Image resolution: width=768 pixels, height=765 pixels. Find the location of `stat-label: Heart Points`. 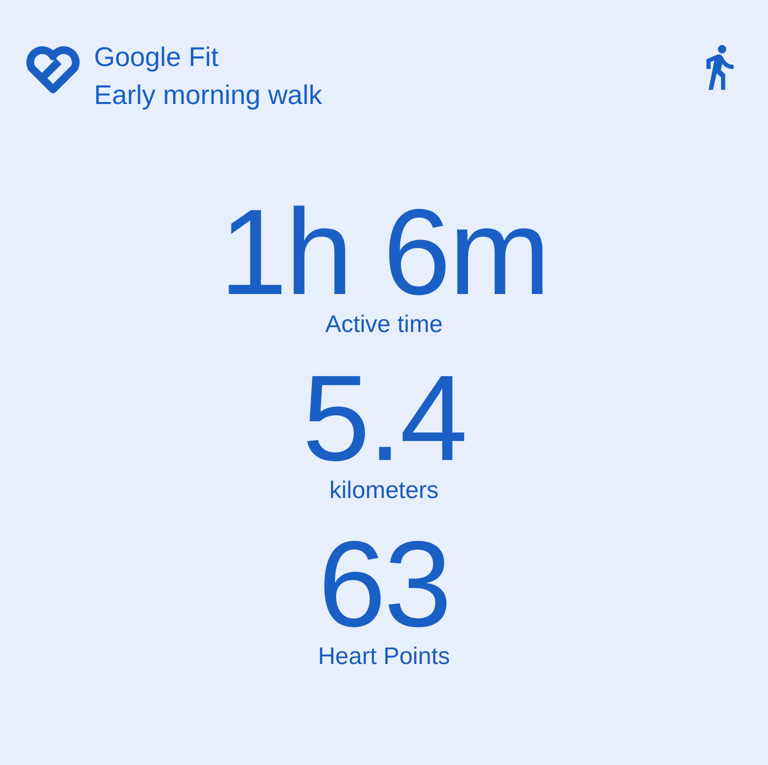

stat-label: Heart Points is located at coordinates (384, 657).